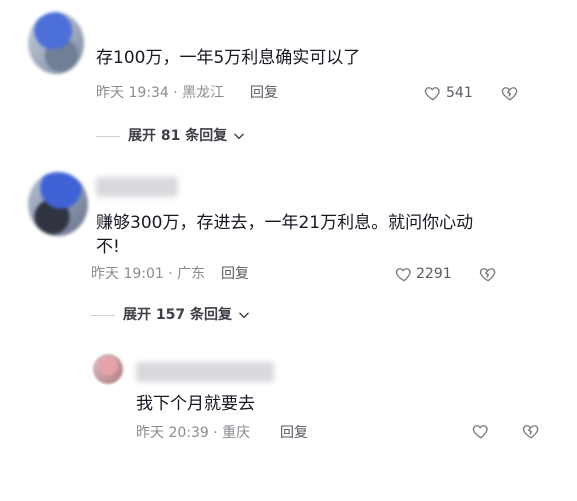 The height and width of the screenshot is (501, 577). I want to click on comment-meta: 昨天 19:01 · 广东, so click(148, 274).